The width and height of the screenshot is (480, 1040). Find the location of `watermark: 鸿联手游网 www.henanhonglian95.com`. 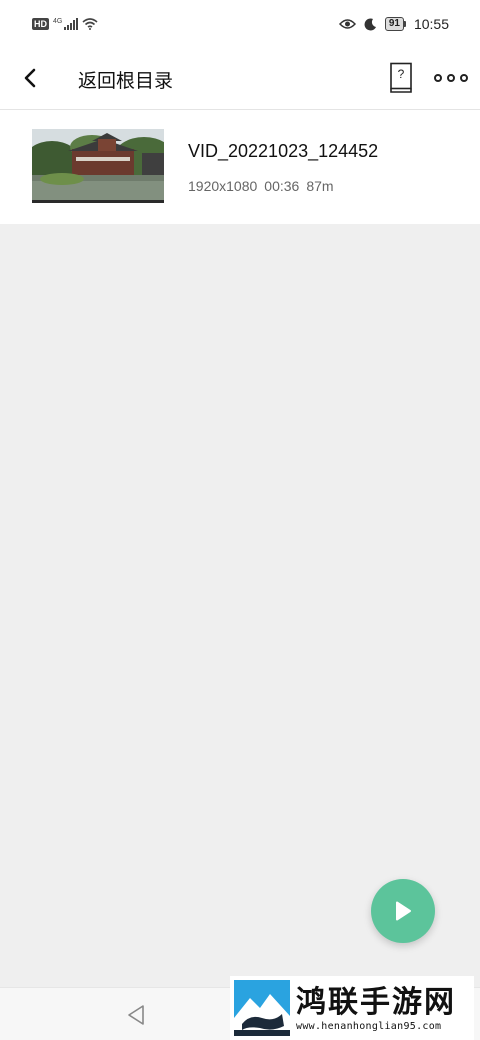

watermark: 鸿联手游网 www.henanhonglian95.com is located at coordinates (352, 1008).